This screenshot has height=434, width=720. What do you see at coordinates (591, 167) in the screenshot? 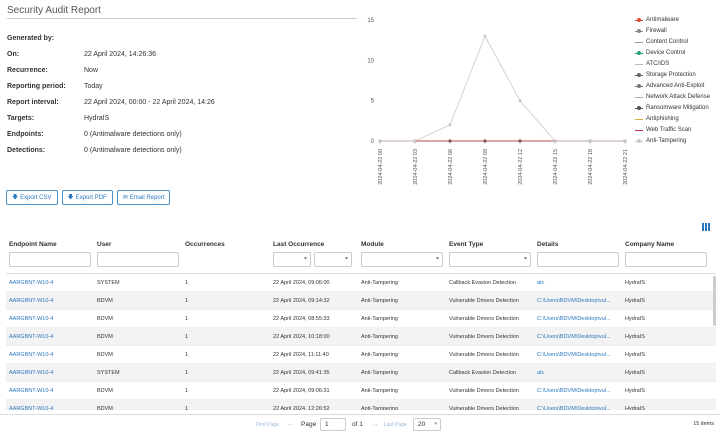
I see `x-tick-label: 2024-04-22 18` at bounding box center [591, 167].